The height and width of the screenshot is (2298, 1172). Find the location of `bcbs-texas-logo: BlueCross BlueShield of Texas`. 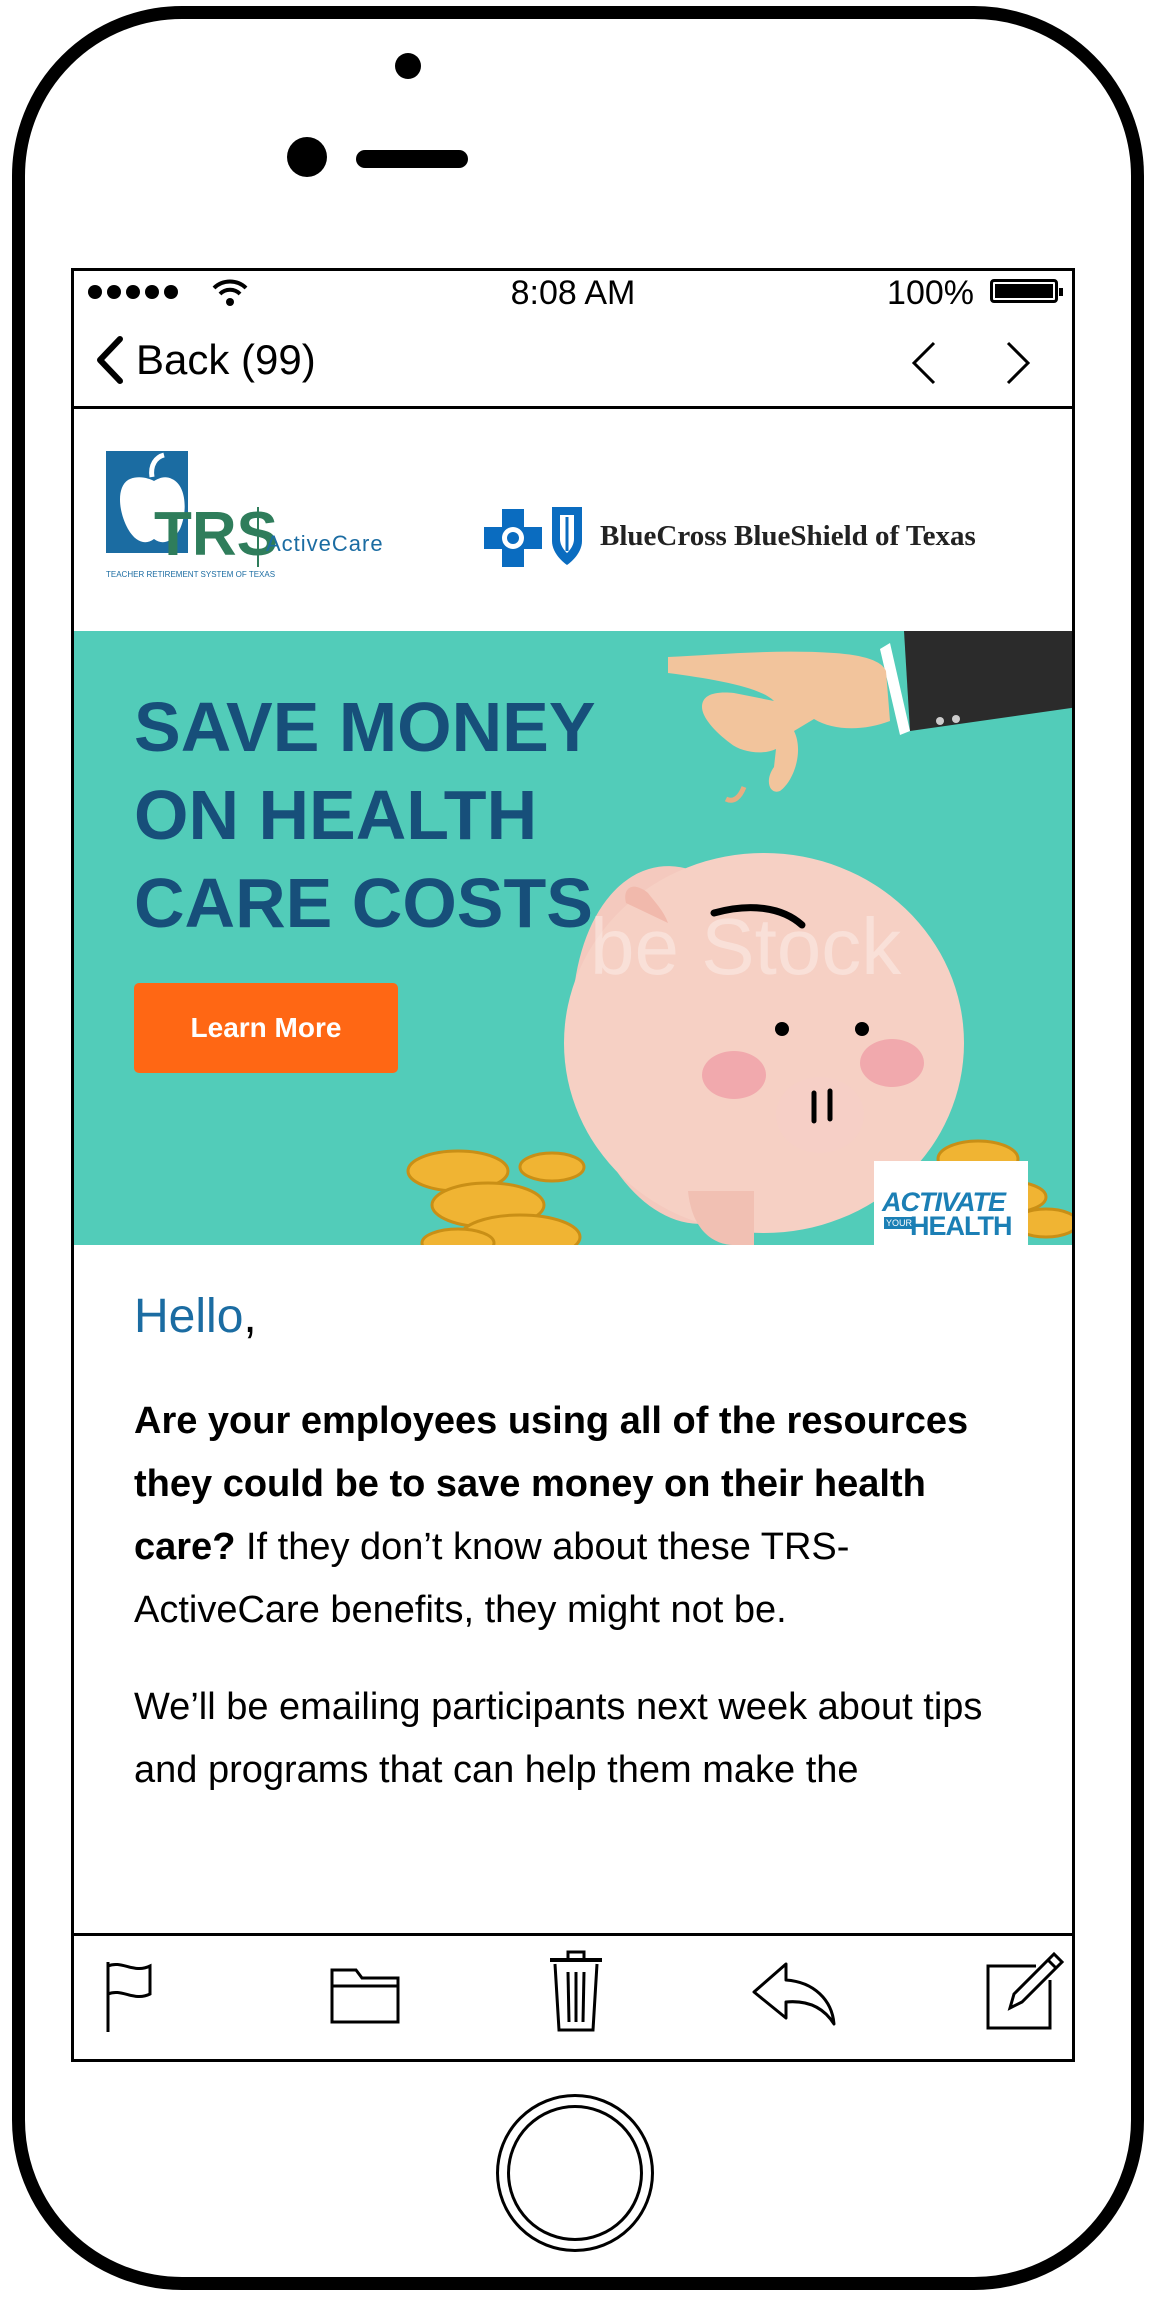

bcbs-texas-logo: BlueCross BlueShield of Texas is located at coordinates (730, 537).